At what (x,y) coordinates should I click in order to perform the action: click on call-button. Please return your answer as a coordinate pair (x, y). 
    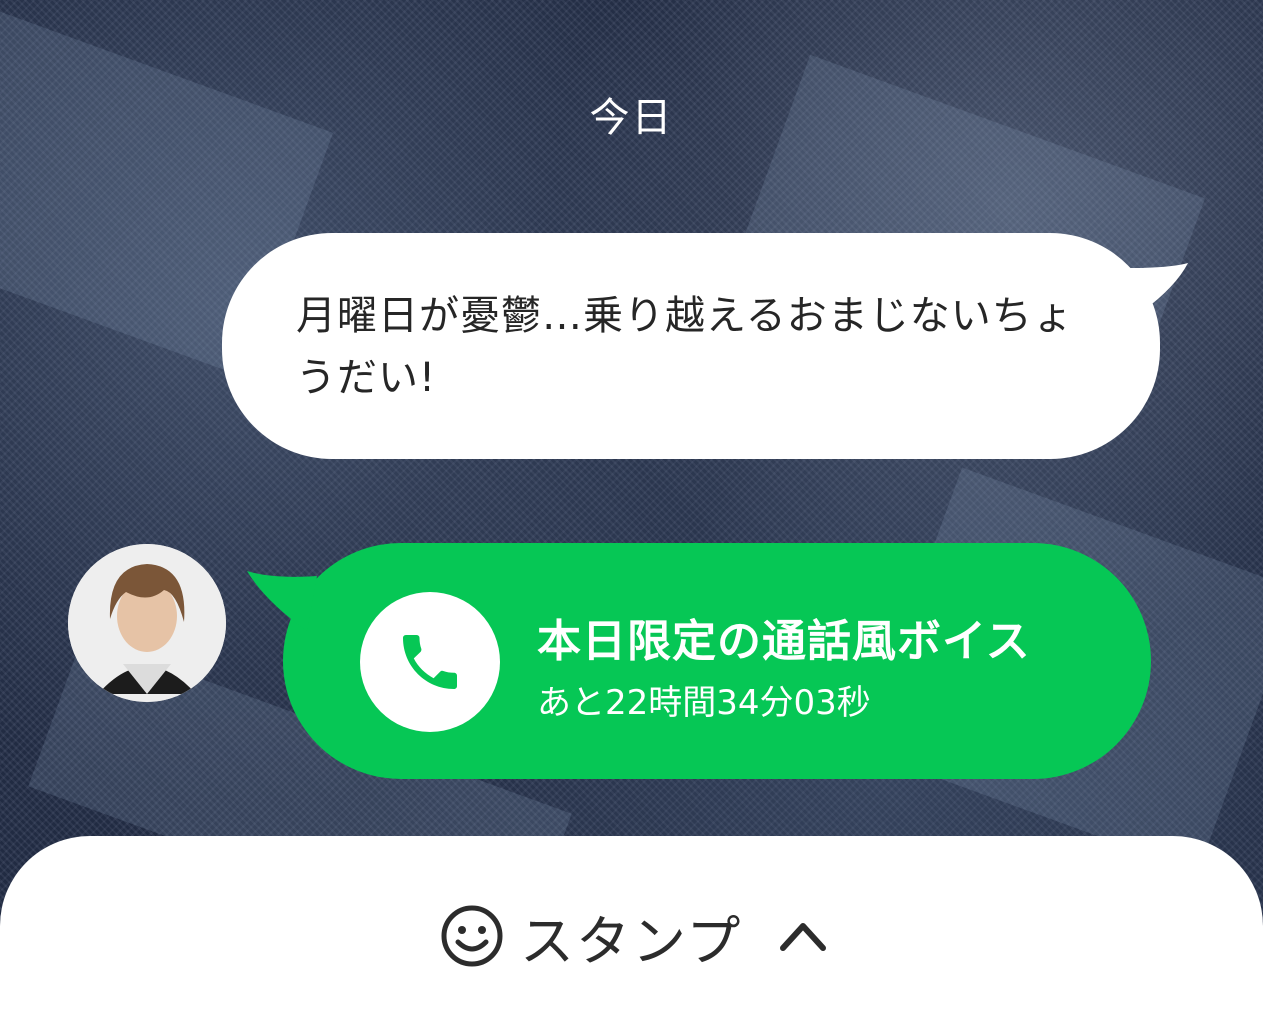
    Looking at the image, I should click on (430, 662).